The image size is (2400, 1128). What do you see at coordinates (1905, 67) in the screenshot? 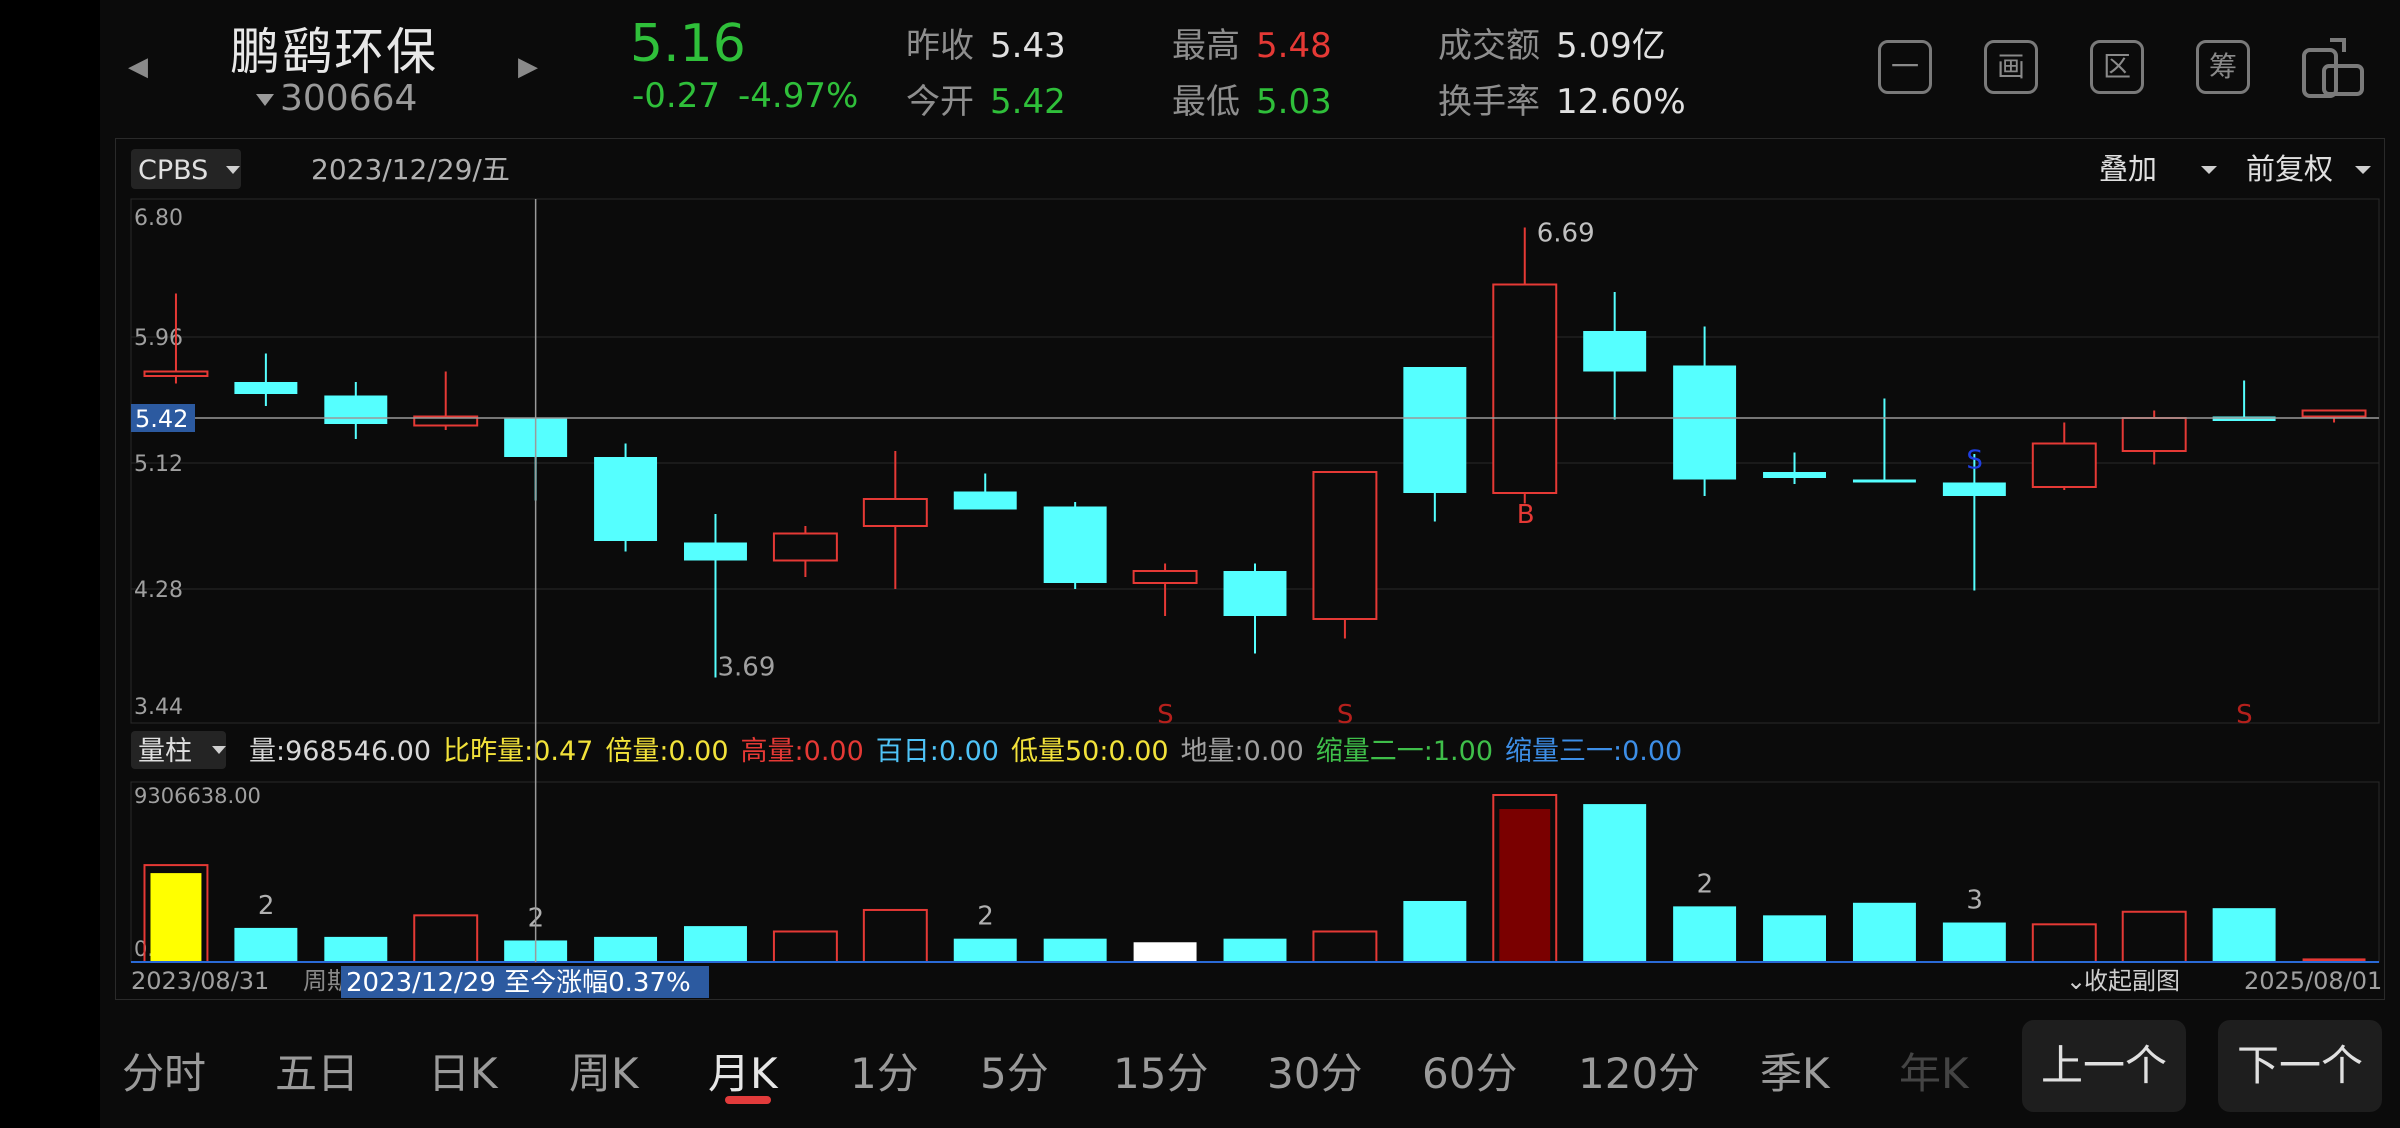
I see `minus-icon: 一` at bounding box center [1905, 67].